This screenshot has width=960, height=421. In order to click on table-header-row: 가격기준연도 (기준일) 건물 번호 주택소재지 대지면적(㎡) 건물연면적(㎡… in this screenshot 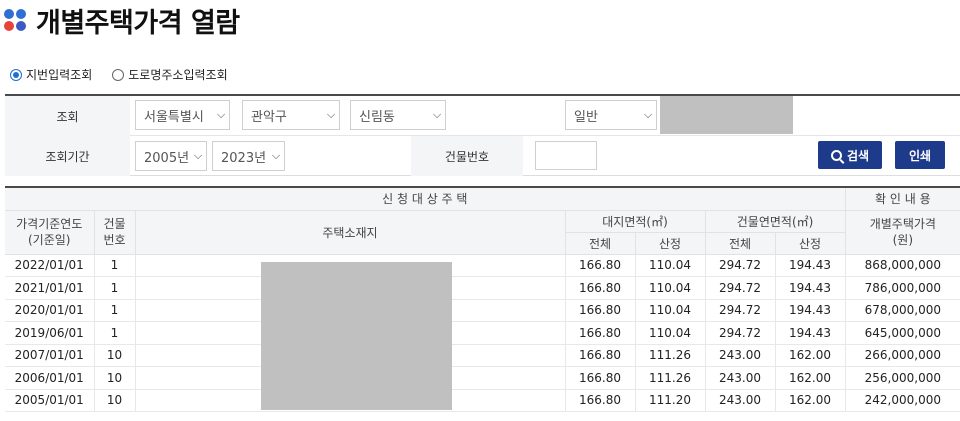, I will do `click(482, 232)`.